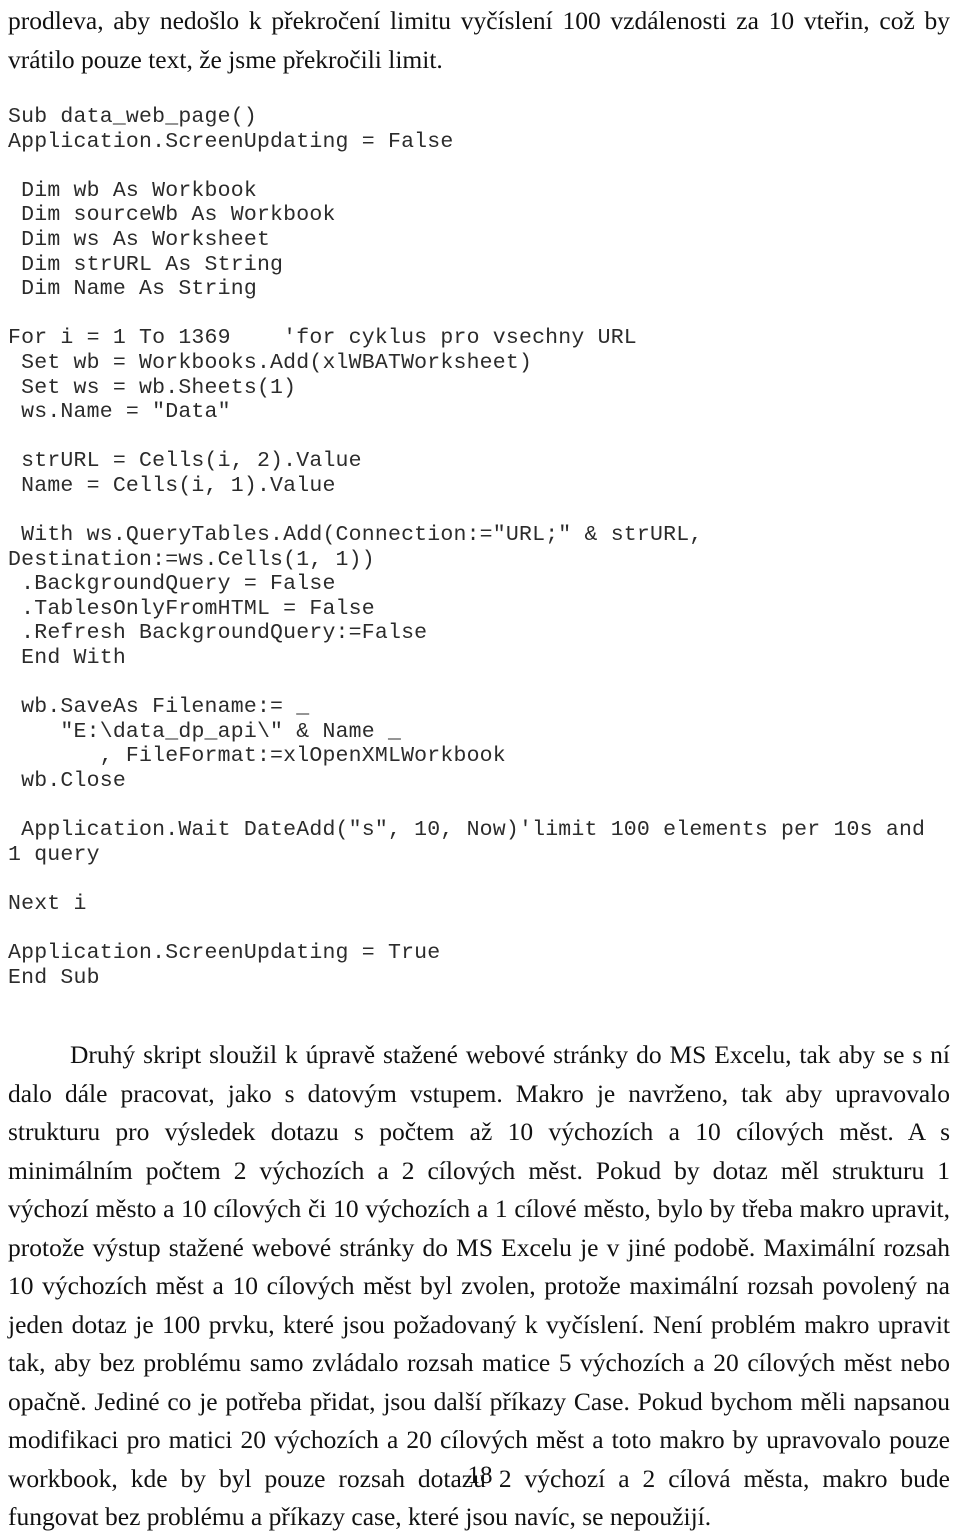 This screenshot has width=960, height=1537. Describe the element at coordinates (479, 1013) in the screenshot. I see `spacer-after-code` at that location.